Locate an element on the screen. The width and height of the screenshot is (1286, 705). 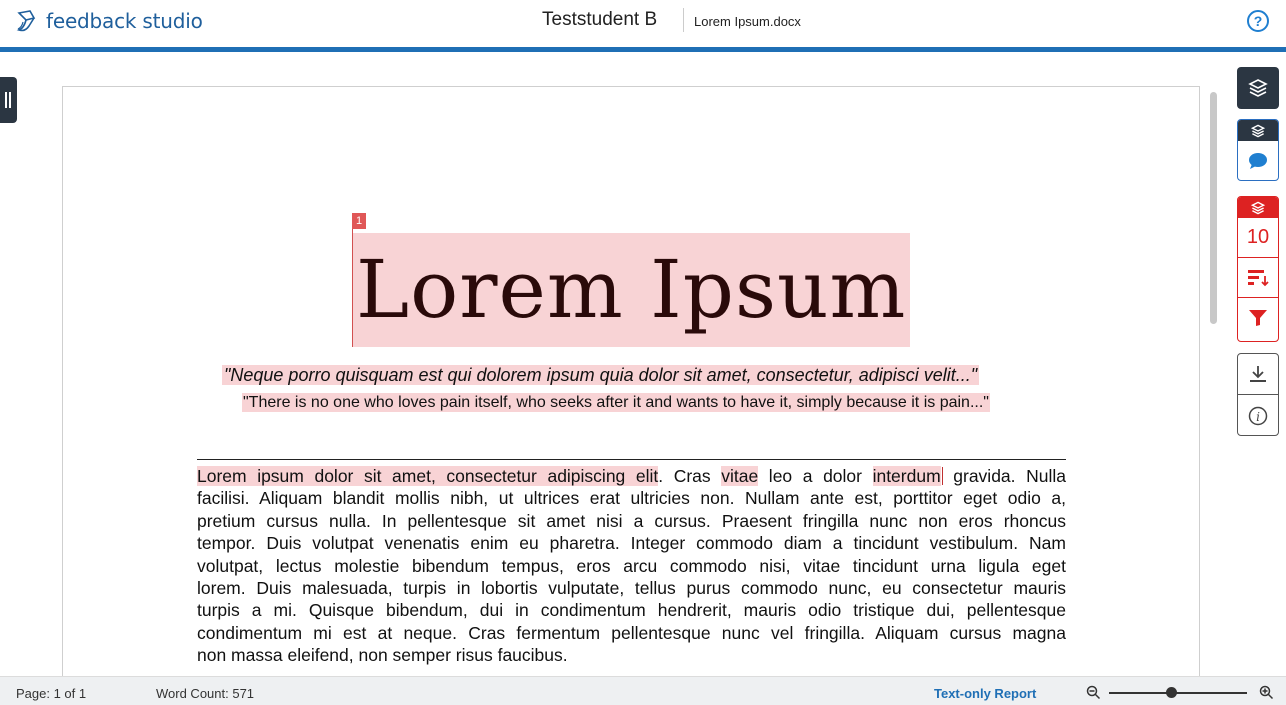
help-icon: ? is located at coordinates (1258, 21).